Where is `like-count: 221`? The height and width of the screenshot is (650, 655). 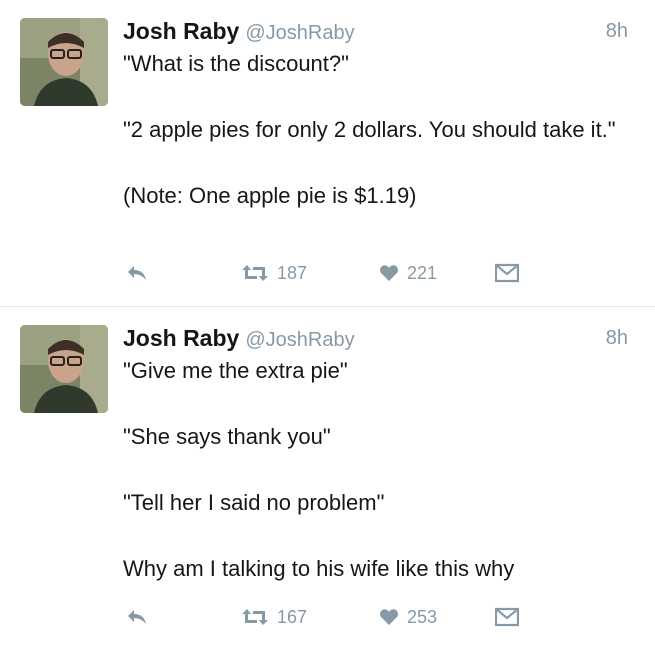
like-count: 221 is located at coordinates (422, 272).